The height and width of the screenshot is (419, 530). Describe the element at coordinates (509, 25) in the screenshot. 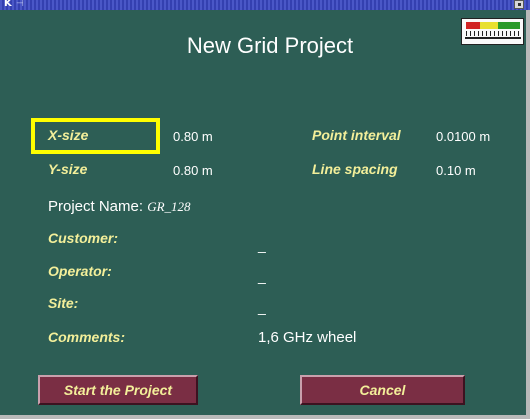

I see `meter-green-segment` at that location.